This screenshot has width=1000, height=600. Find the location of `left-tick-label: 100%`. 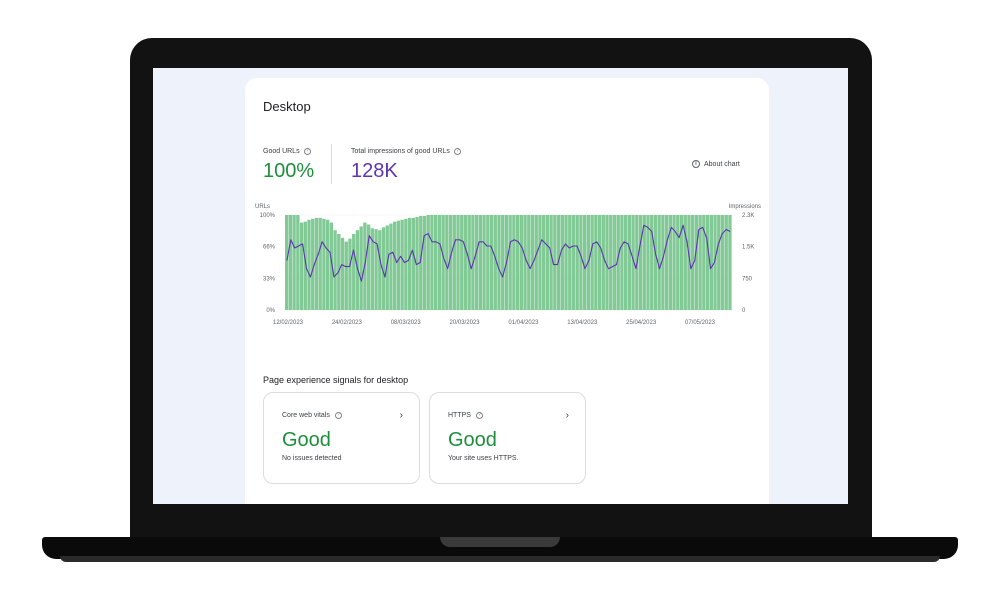

left-tick-label: 100% is located at coordinates (268, 216).